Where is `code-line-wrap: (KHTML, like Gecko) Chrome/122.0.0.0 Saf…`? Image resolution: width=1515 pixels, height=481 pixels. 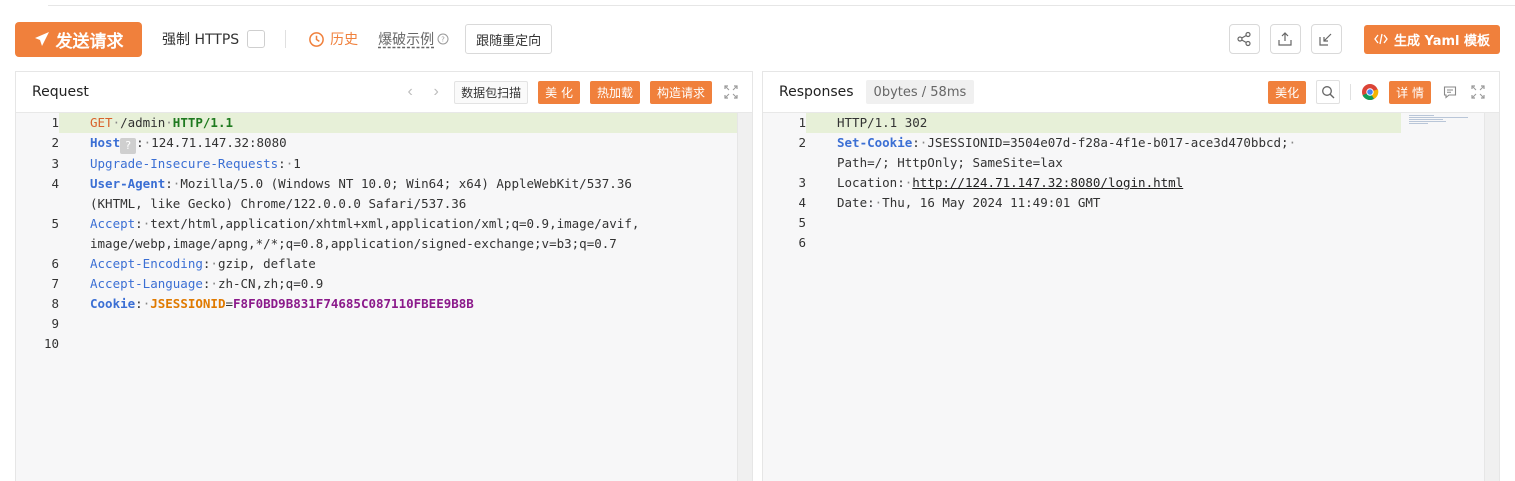 code-line-wrap: (KHTML, like Gecko) Chrome/122.0.0.0 Saf… is located at coordinates (384, 204).